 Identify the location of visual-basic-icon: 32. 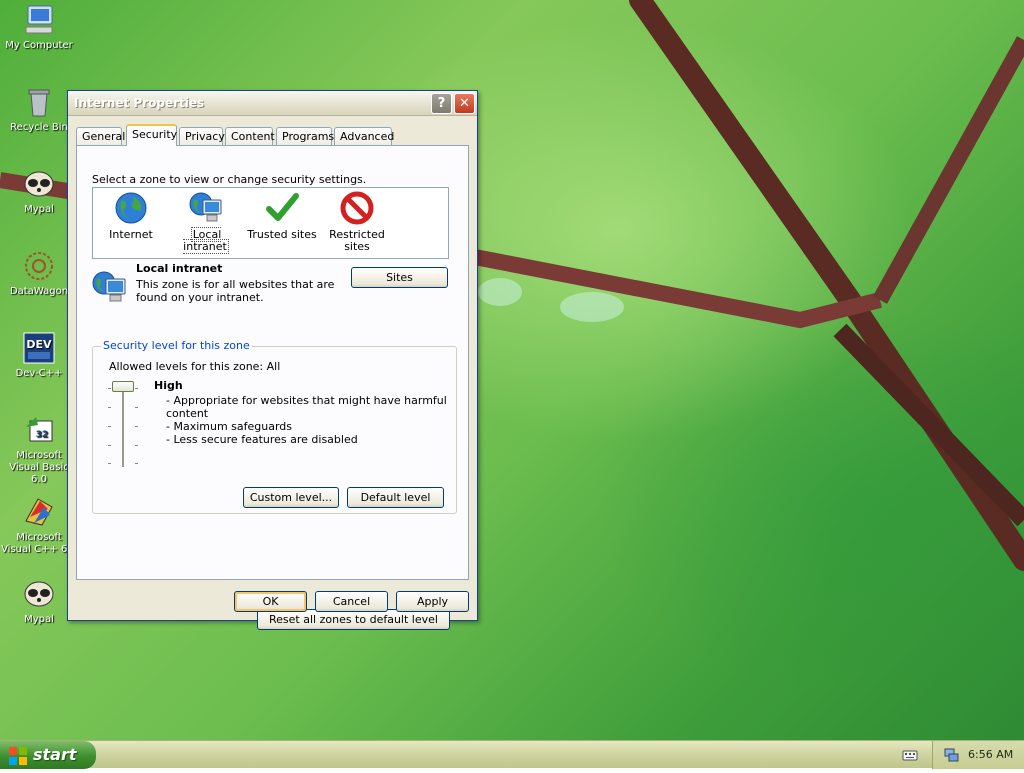
(39, 430).